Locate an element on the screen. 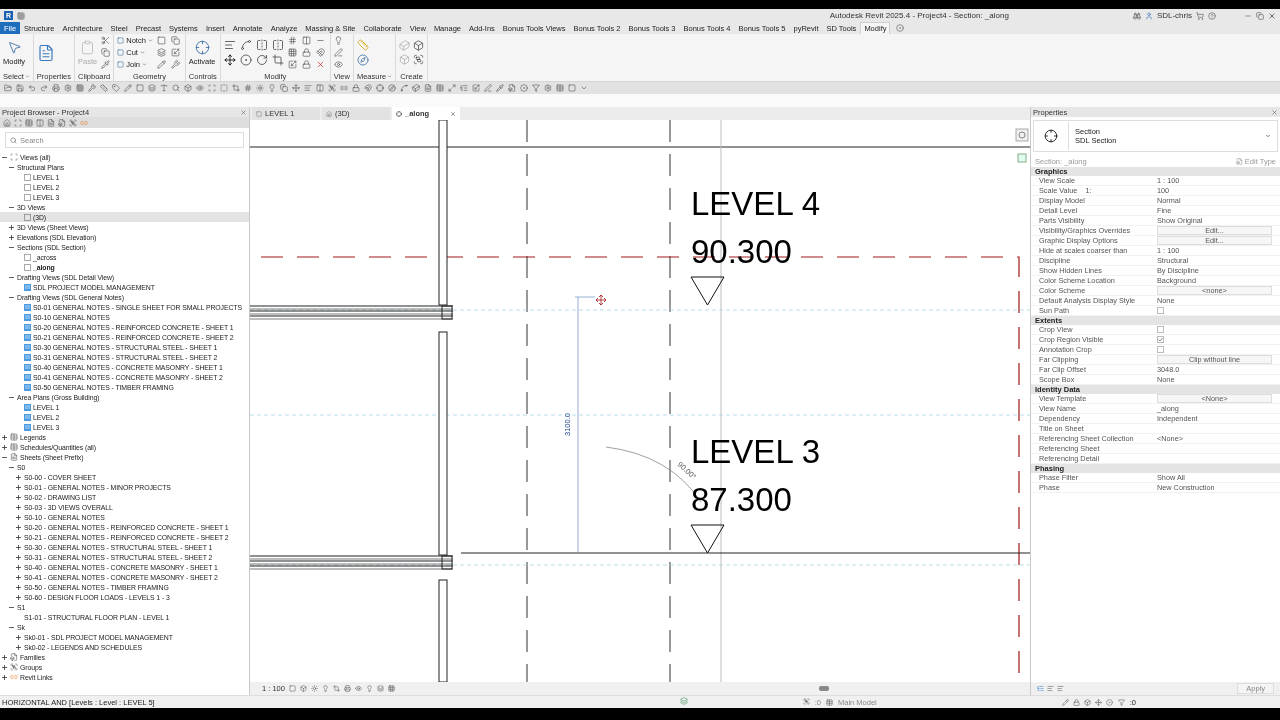  ribbon-options-icon is located at coordinates (900, 28).